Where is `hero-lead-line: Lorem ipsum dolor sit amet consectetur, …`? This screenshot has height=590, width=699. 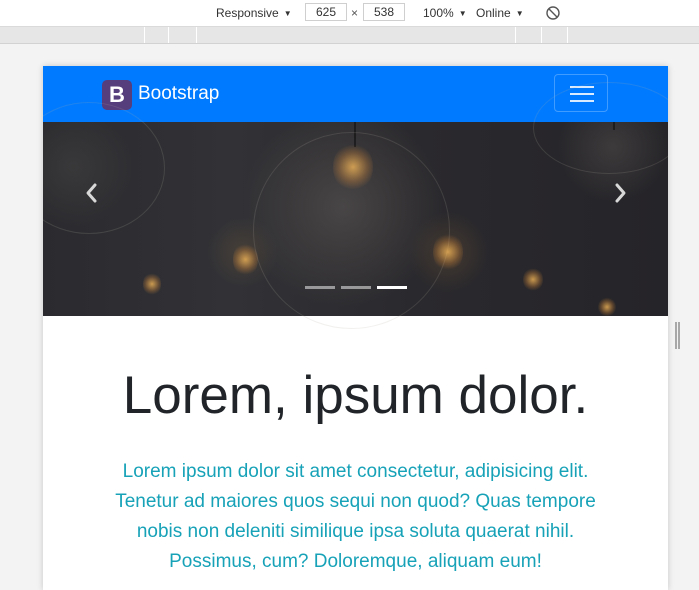
hero-lead-line: Lorem ipsum dolor sit amet consectetur, … is located at coordinates (355, 471).